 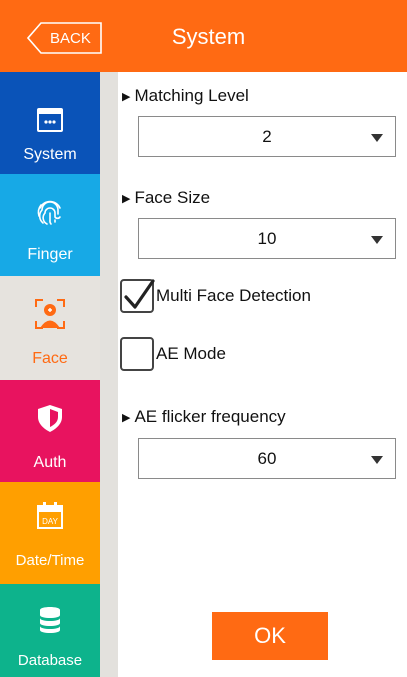 I want to click on ae-flicker-frequency-select: 60, so click(x=267, y=458).